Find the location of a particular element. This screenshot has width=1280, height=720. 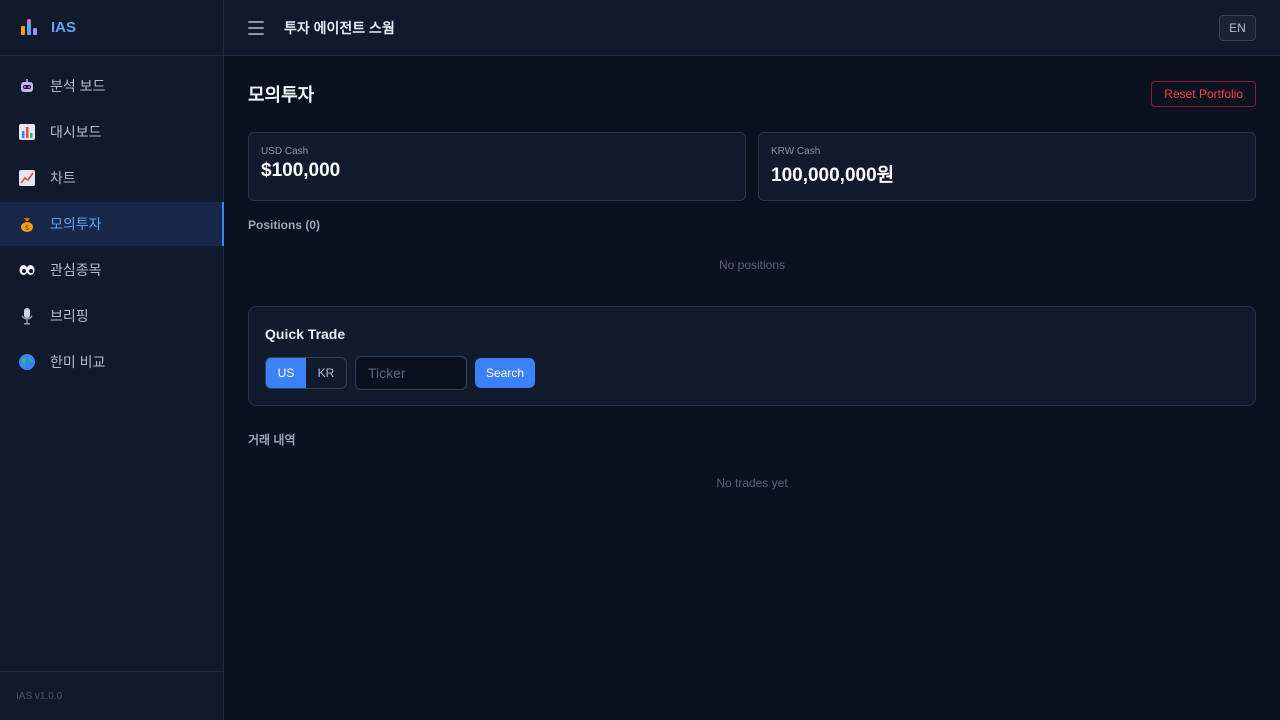

sidebar-item-label: 대시보드 is located at coordinates (76, 132).